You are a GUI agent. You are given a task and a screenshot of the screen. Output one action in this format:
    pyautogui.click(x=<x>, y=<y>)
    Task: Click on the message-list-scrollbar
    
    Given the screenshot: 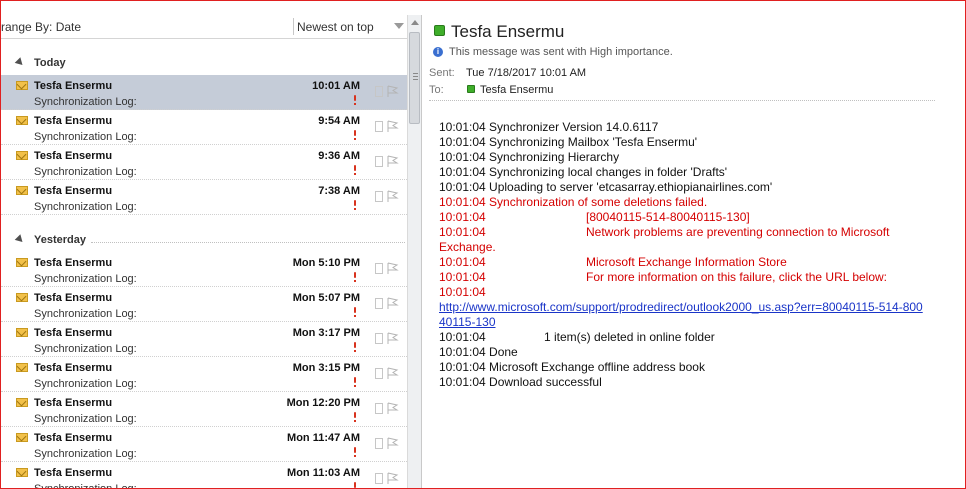 What is the action you would take?
    pyautogui.click(x=414, y=251)
    